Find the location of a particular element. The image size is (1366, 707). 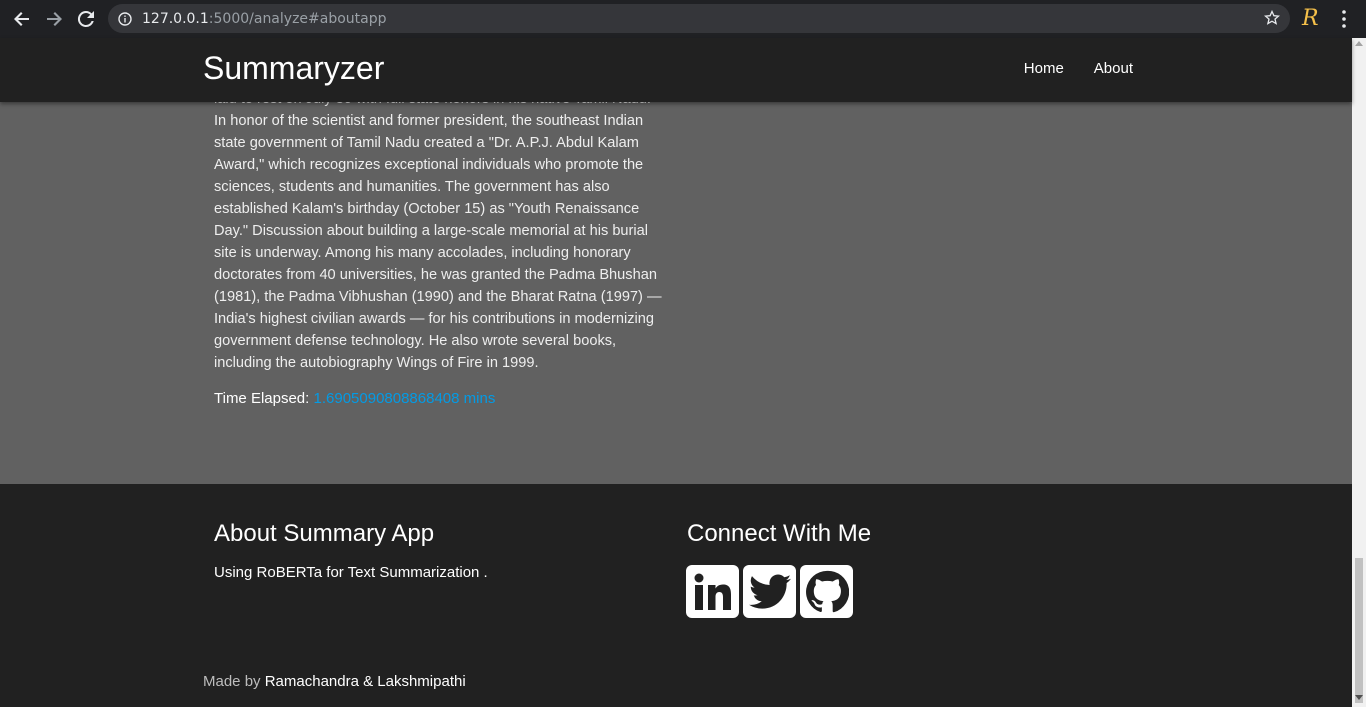

browser-toolbar: 127.0.0.1:5000/analyze#aboutapp R is located at coordinates (683, 19).